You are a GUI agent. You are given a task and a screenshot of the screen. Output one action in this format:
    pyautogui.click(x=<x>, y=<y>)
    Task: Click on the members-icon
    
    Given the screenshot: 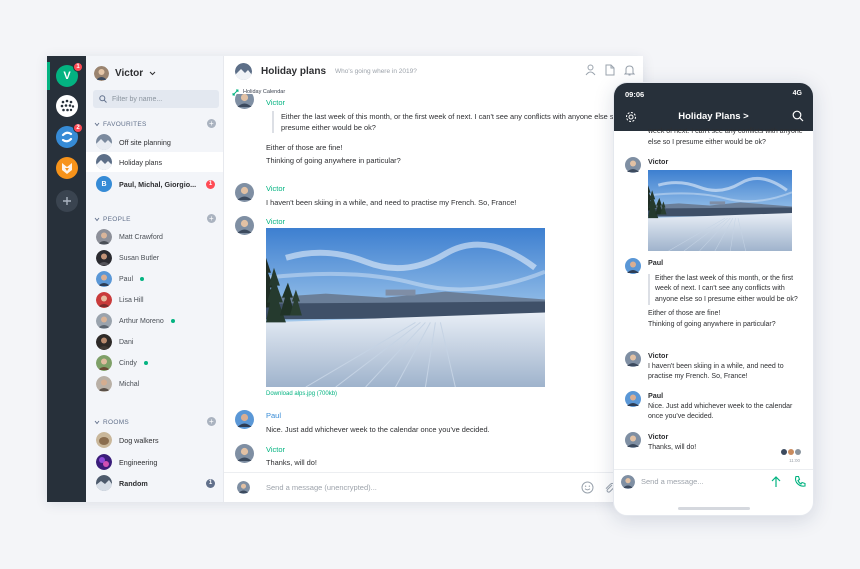 What is the action you would take?
    pyautogui.click(x=590, y=70)
    